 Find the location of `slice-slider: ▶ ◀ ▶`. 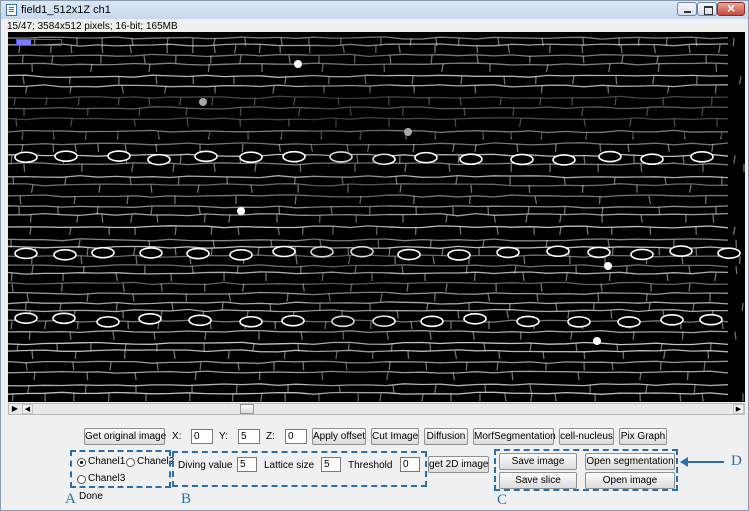

slice-slider: ▶ ◀ ▶ is located at coordinates (376, 409).